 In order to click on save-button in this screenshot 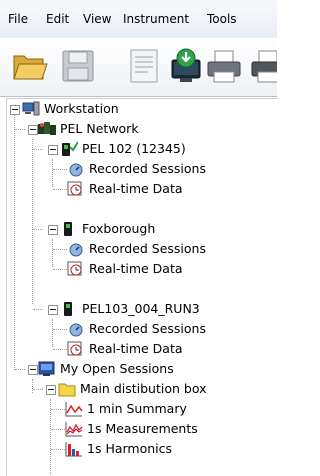, I will do `click(78, 66)`.